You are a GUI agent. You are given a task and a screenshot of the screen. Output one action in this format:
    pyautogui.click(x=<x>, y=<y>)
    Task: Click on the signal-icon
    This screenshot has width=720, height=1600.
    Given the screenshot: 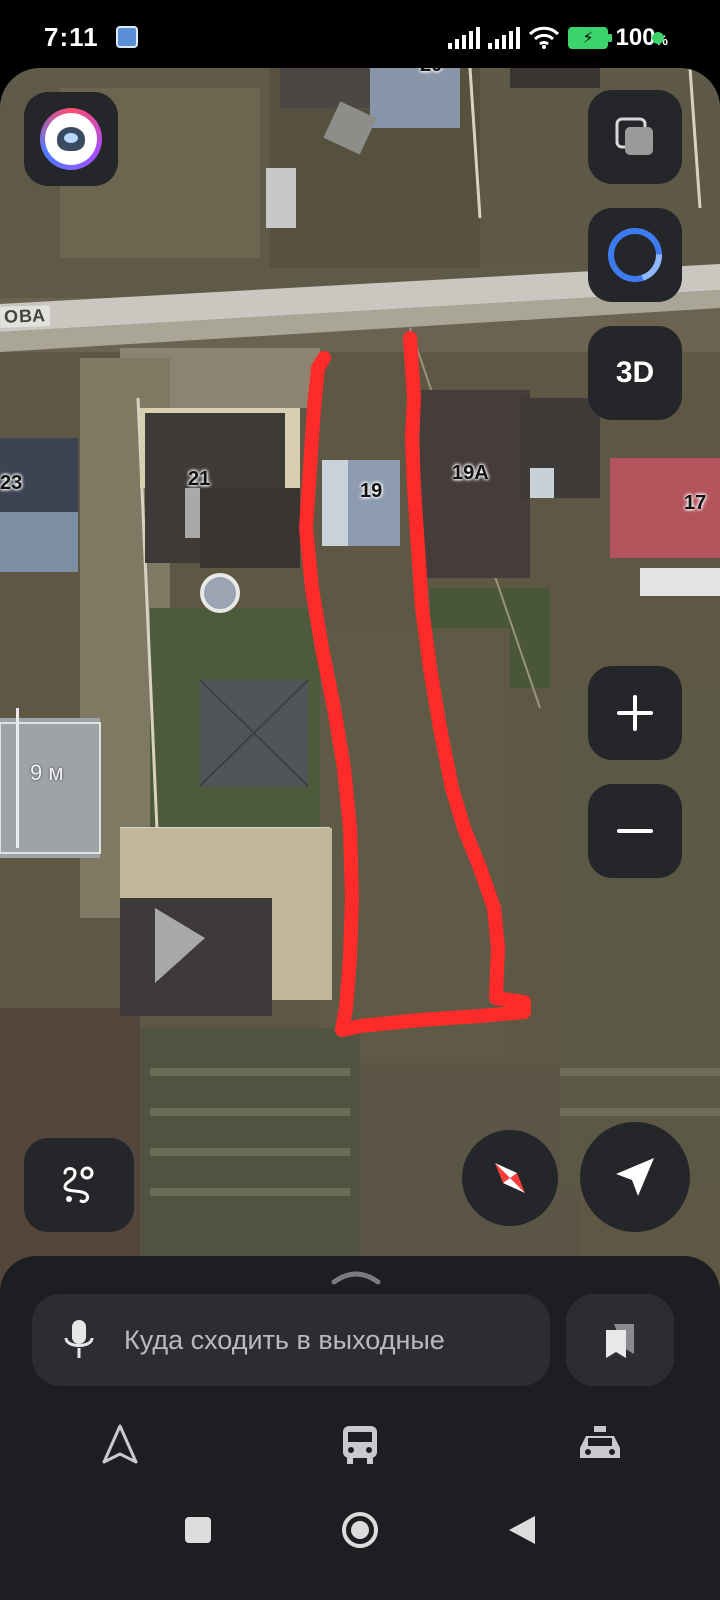 What is the action you would take?
    pyautogui.click(x=463, y=38)
    